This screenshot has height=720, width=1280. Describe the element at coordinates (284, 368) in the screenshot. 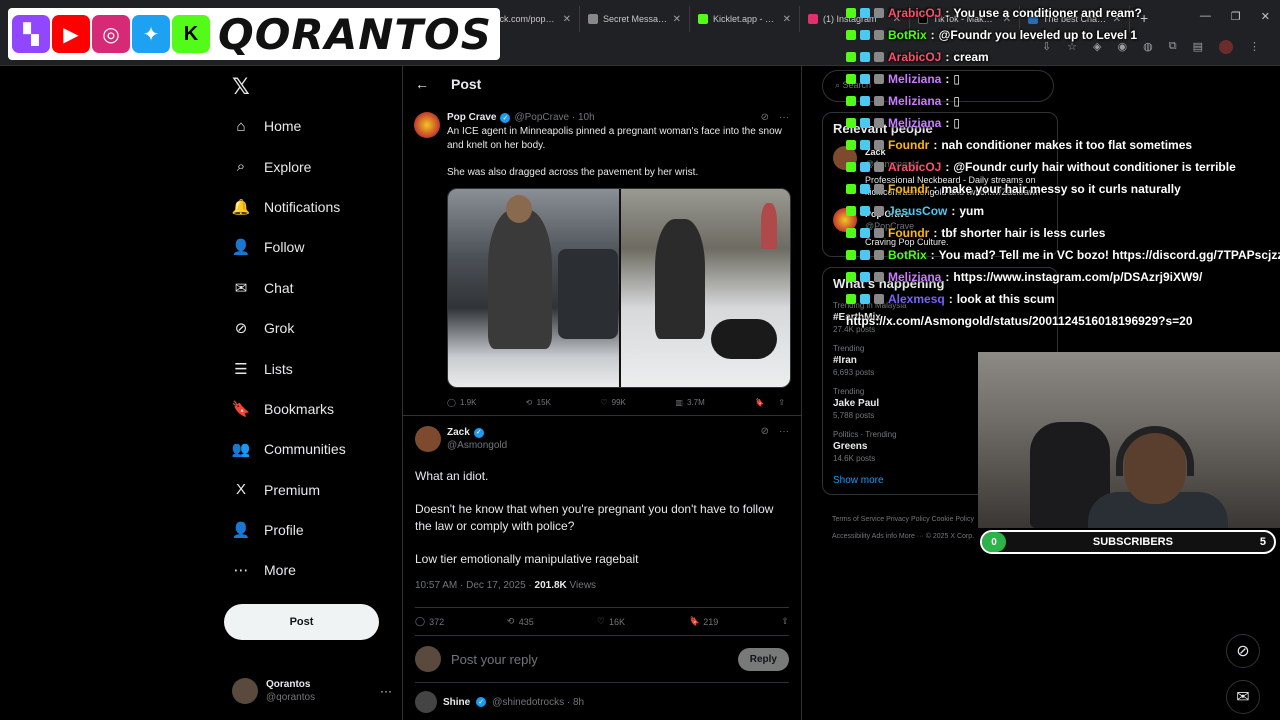

I see `nav-item-lists: ☰ Lists` at that location.